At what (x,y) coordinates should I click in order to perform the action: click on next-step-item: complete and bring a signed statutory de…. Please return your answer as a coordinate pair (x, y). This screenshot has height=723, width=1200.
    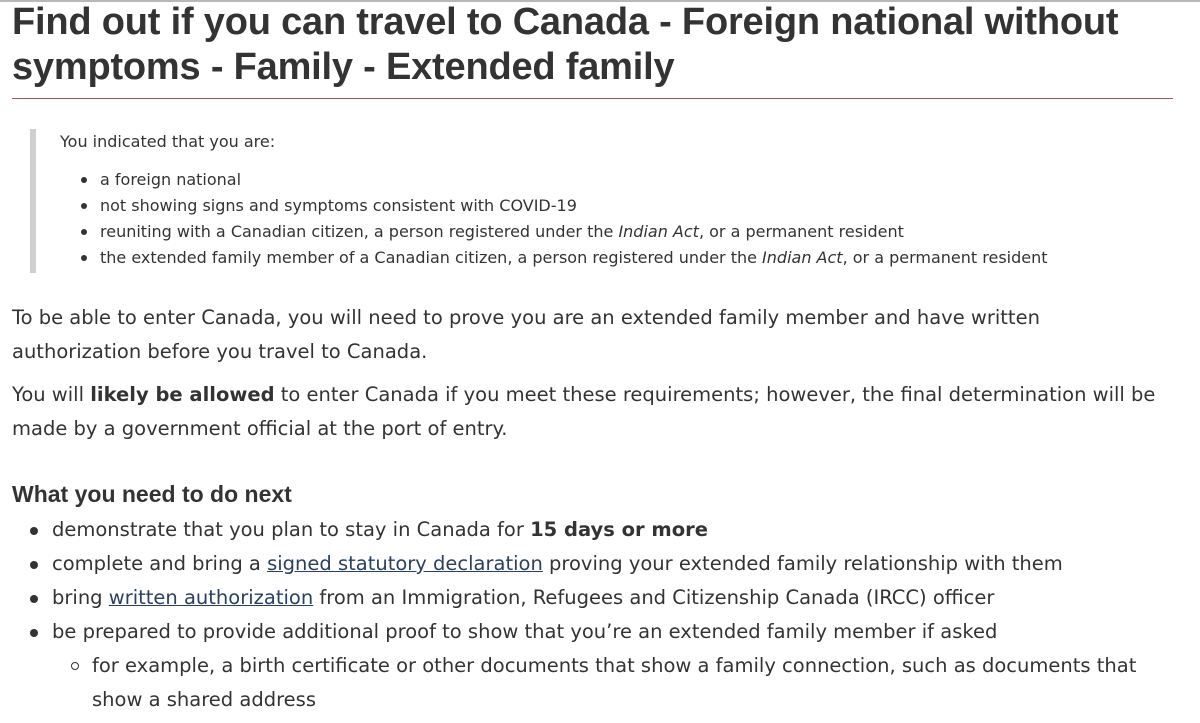
    Looking at the image, I should click on (601, 564).